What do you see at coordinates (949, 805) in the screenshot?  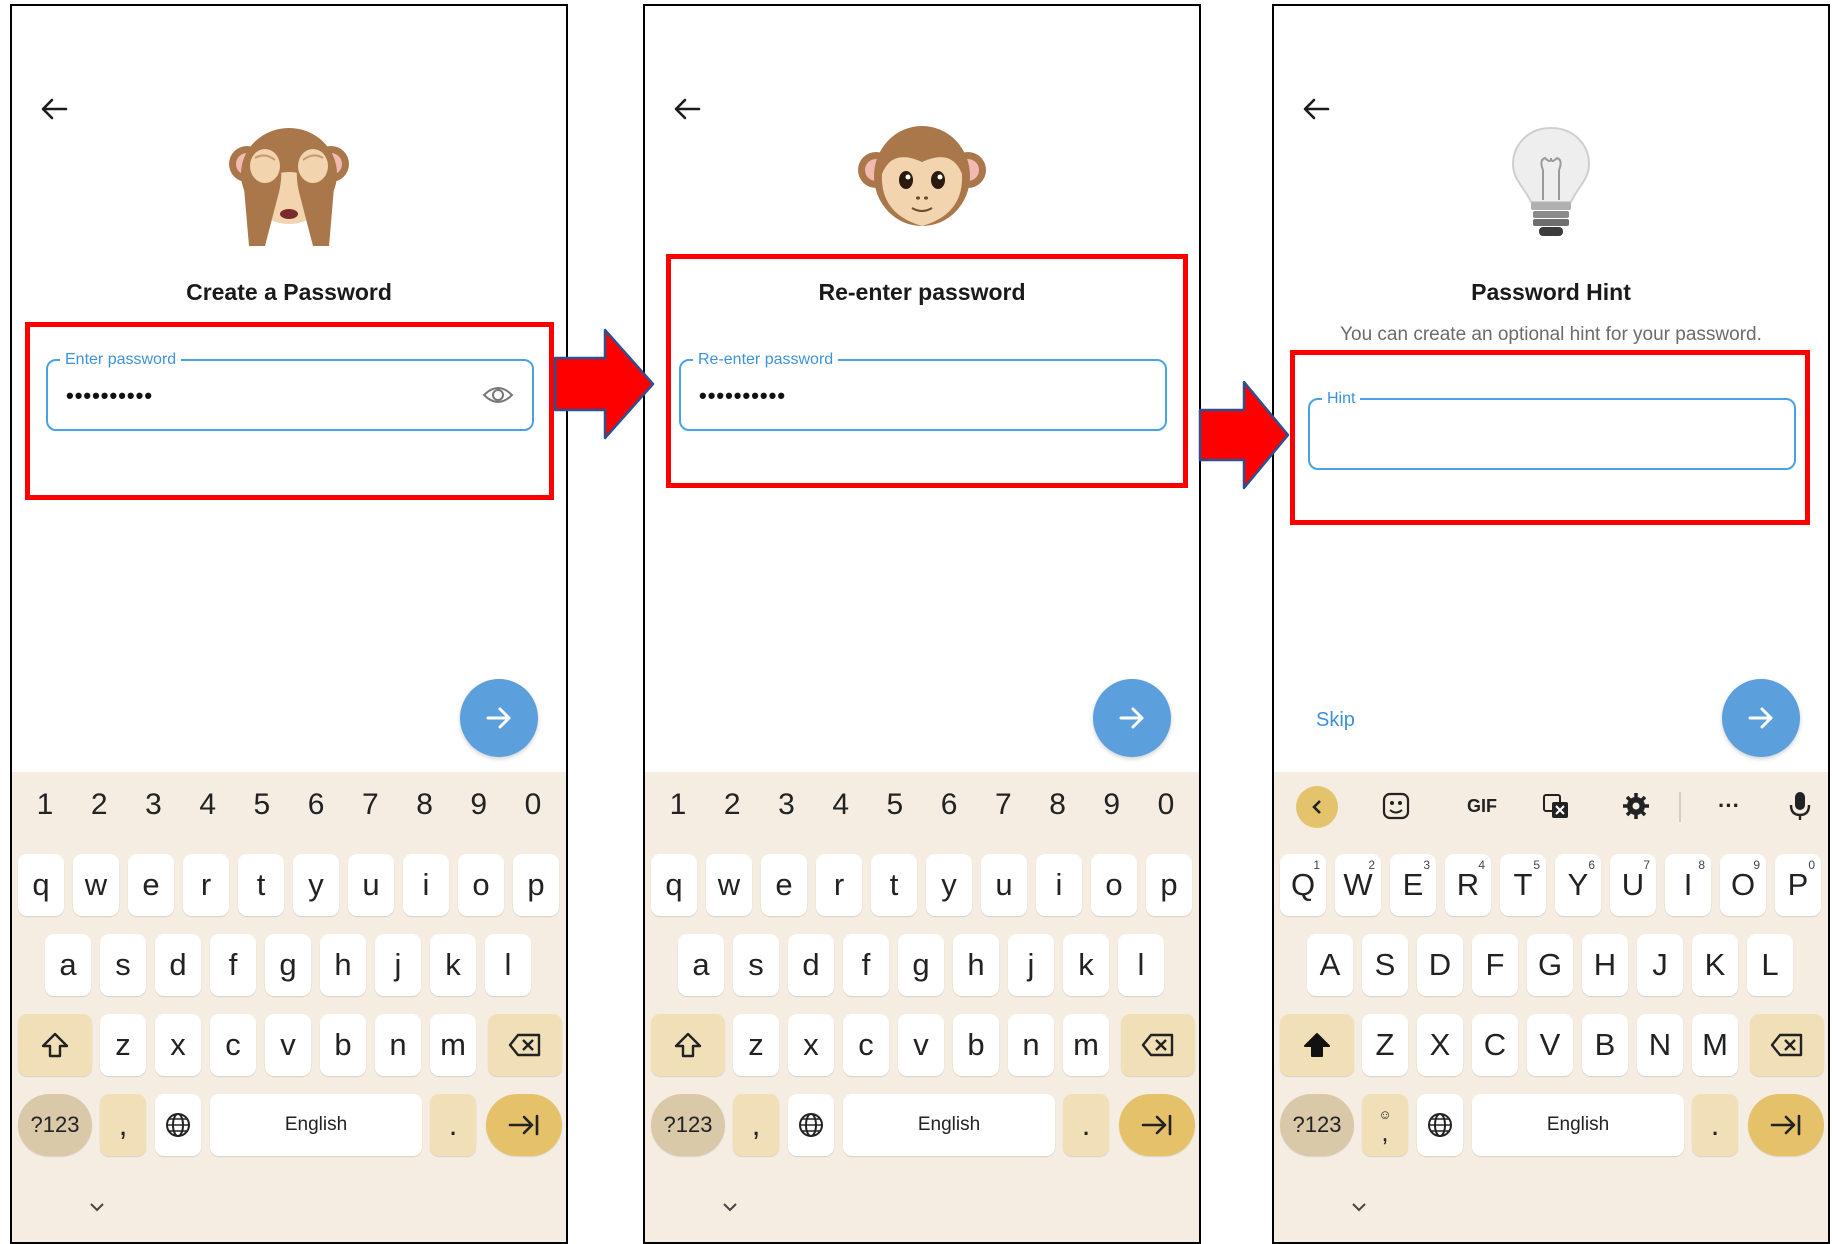 I see `key-6: 6` at bounding box center [949, 805].